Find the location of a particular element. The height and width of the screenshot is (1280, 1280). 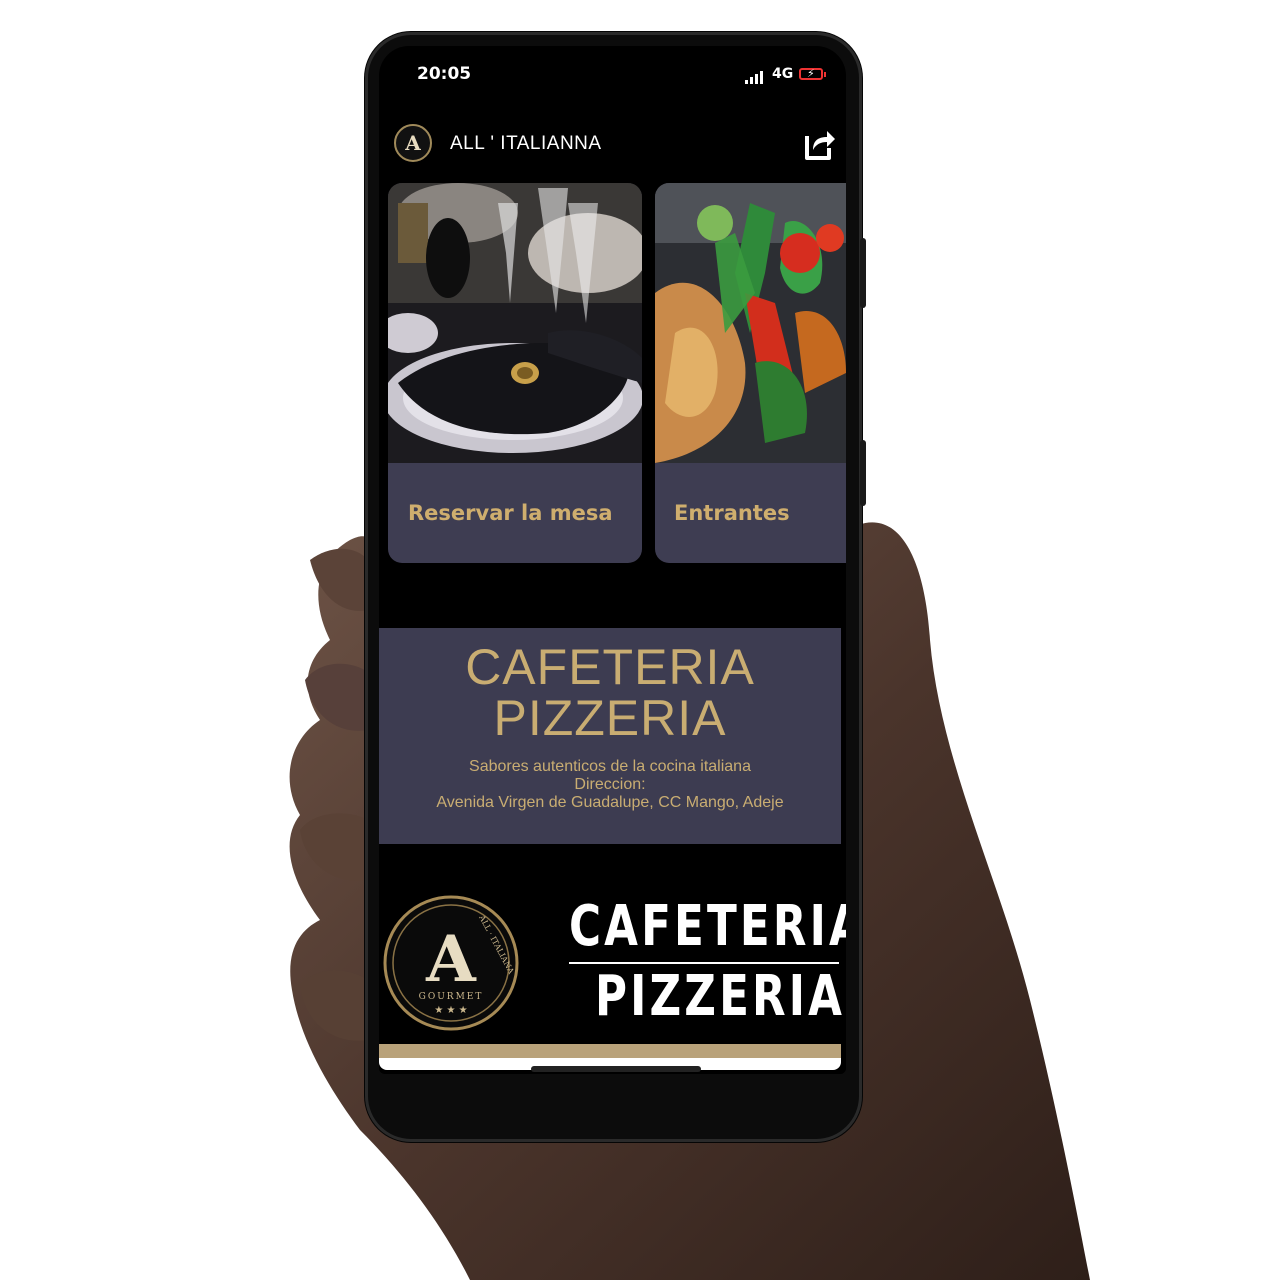

svg-text: A is located at coordinates (451, 959).